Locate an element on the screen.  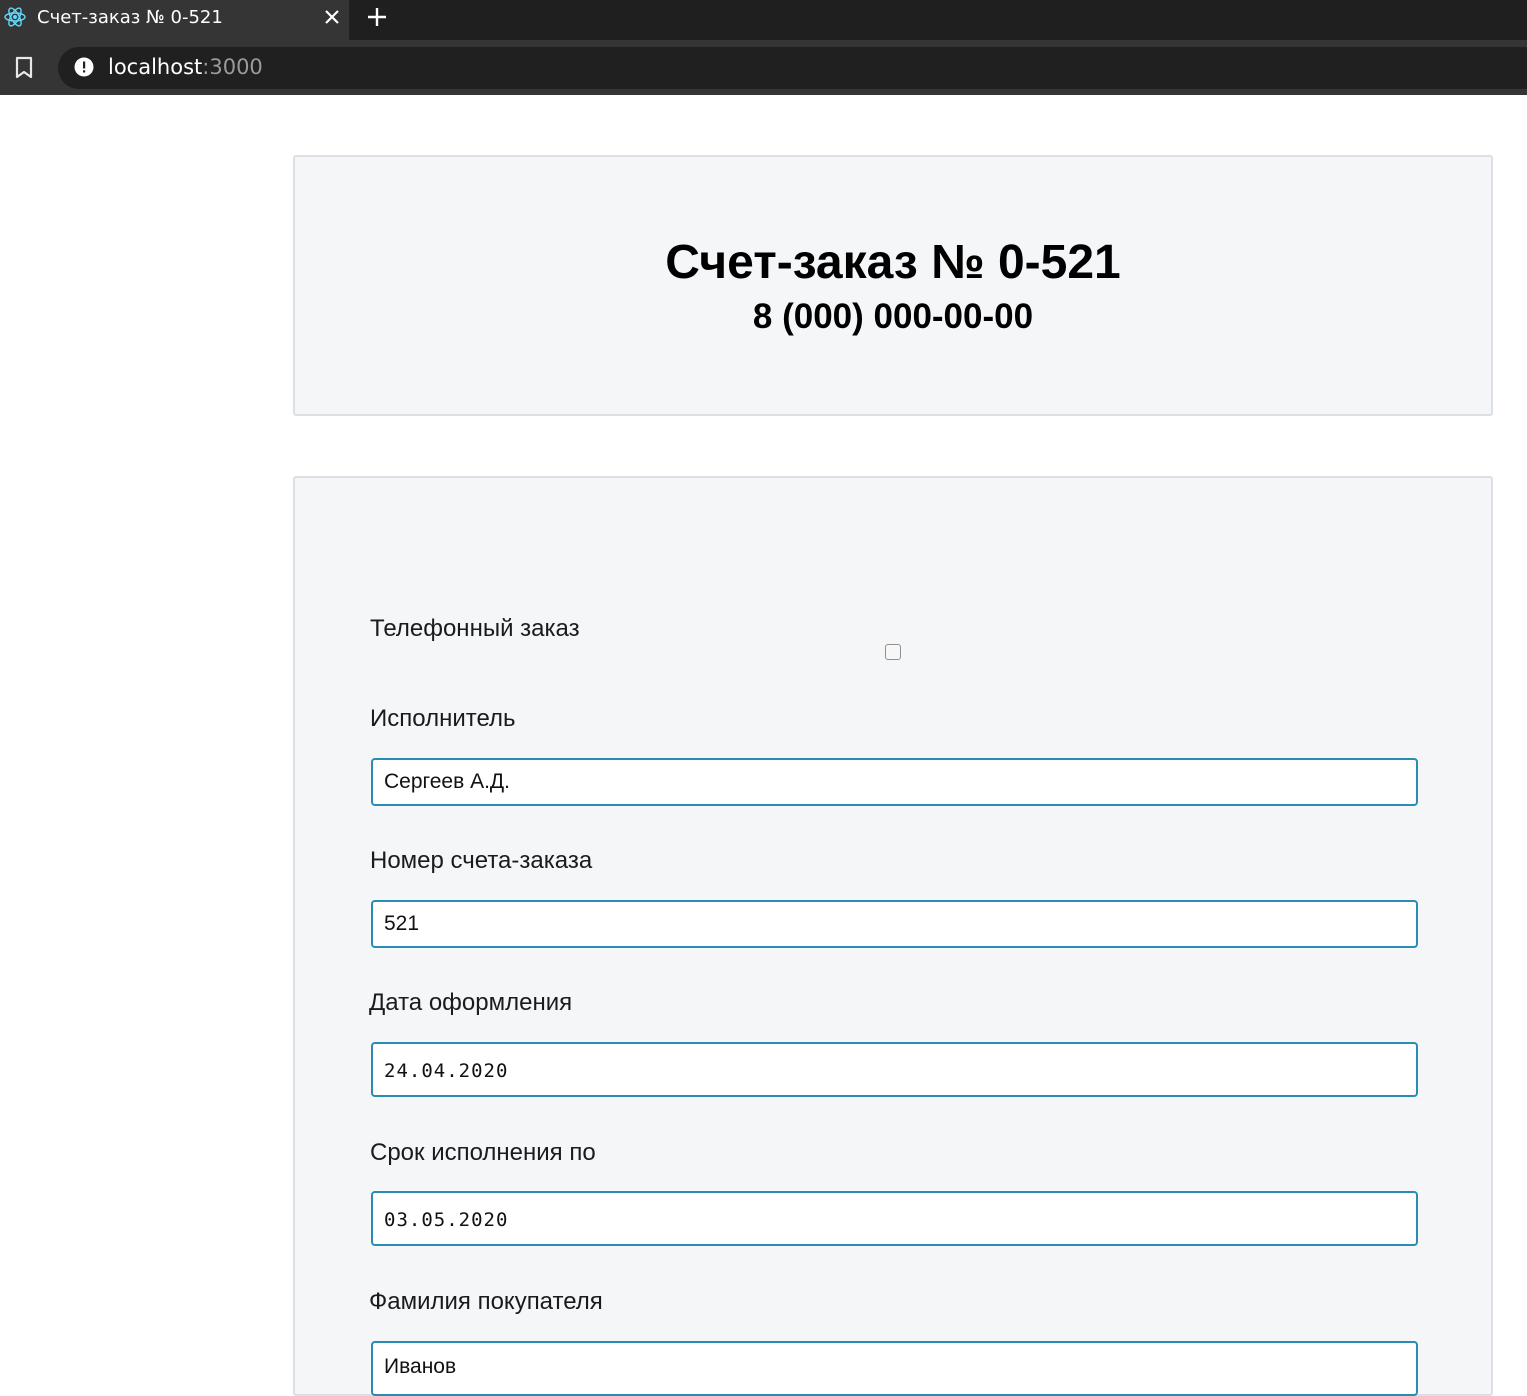
plus-icon is located at coordinates (377, 17).